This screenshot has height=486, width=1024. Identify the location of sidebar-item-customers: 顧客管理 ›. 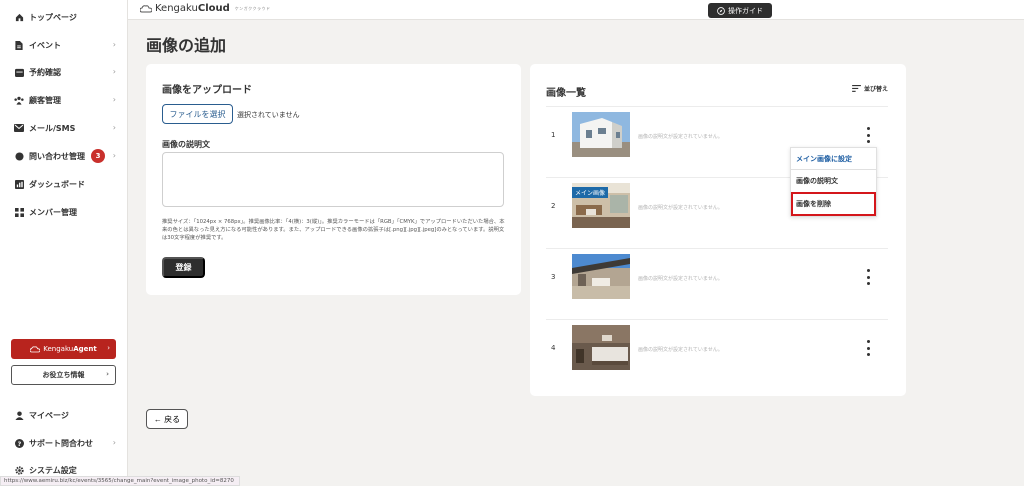
(64, 100).